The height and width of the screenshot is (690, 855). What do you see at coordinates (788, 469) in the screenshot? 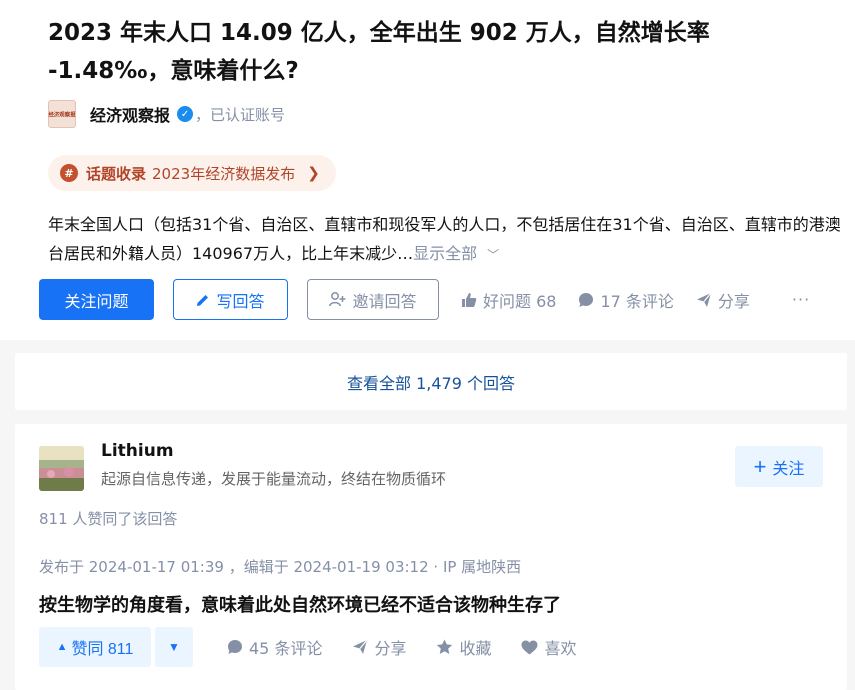
I see `follow-author-label: 关注` at bounding box center [788, 469].